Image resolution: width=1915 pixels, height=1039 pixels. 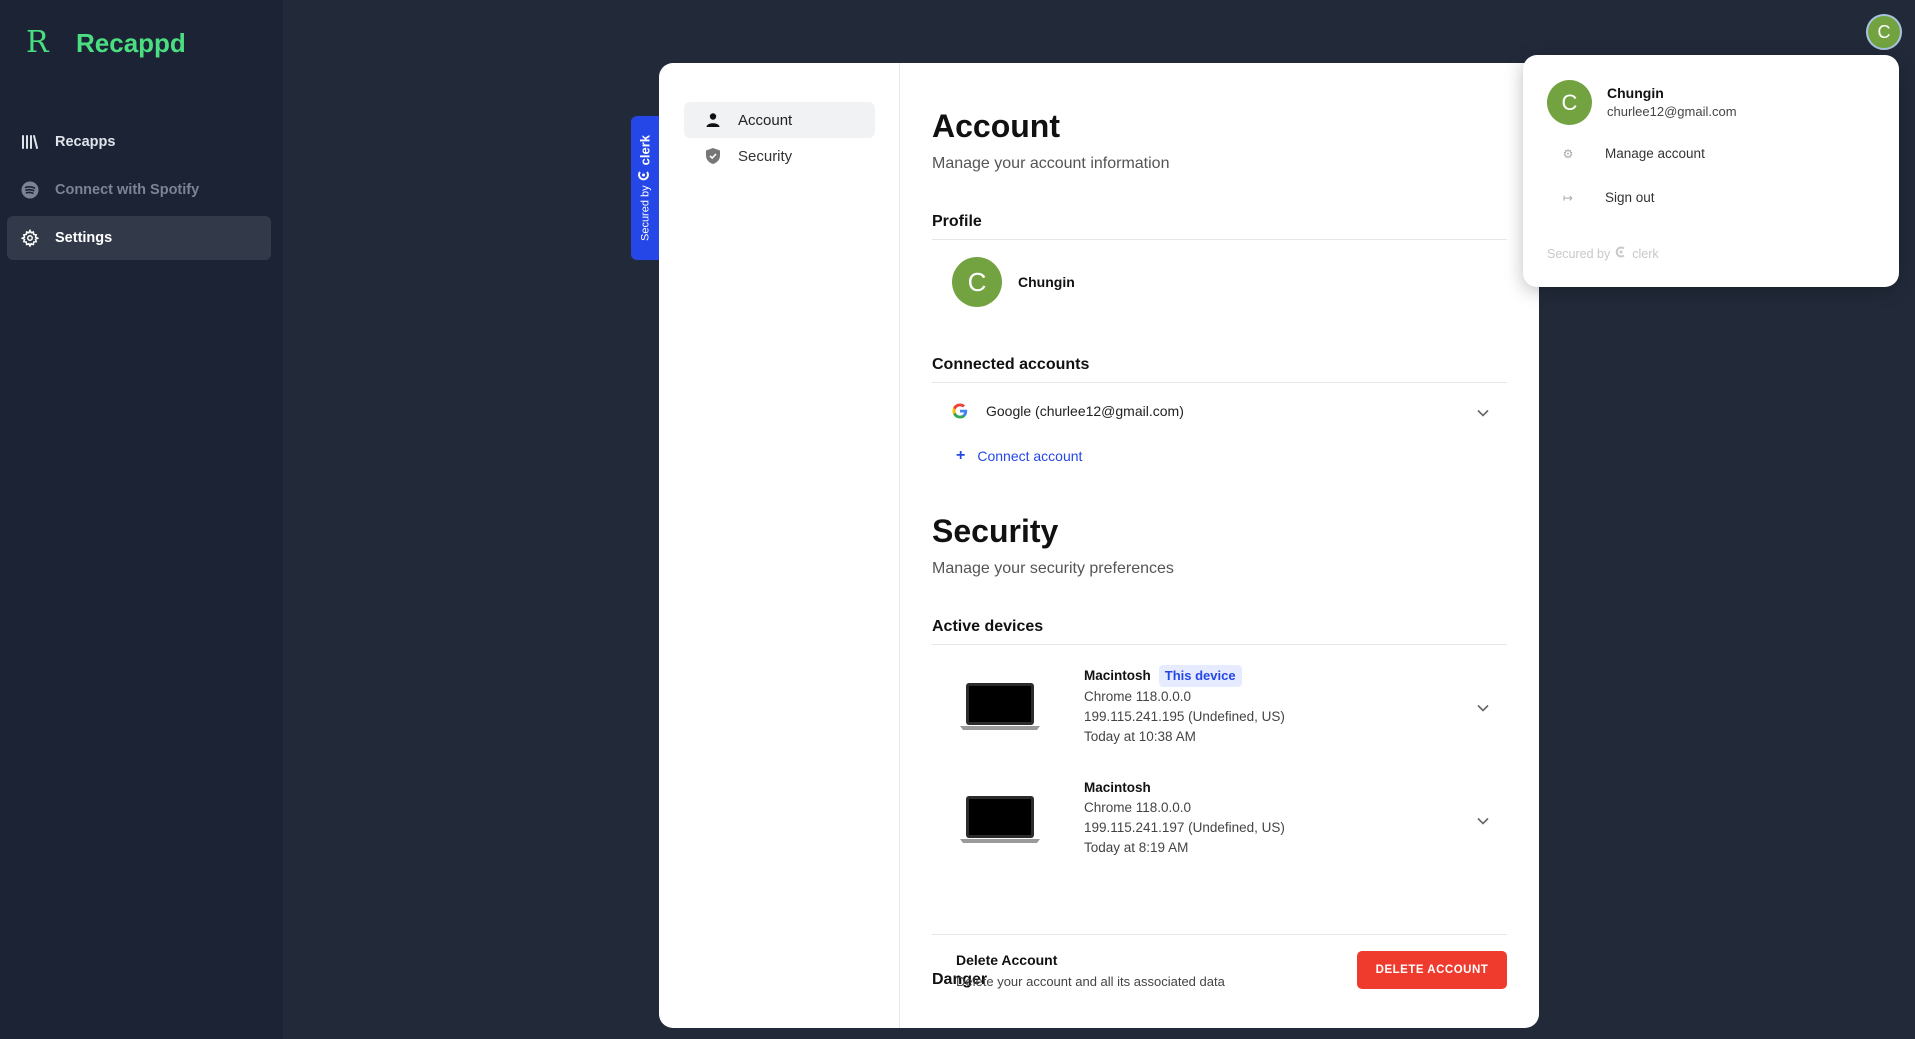 I want to click on profile-name: Chungin, so click(x=1046, y=282).